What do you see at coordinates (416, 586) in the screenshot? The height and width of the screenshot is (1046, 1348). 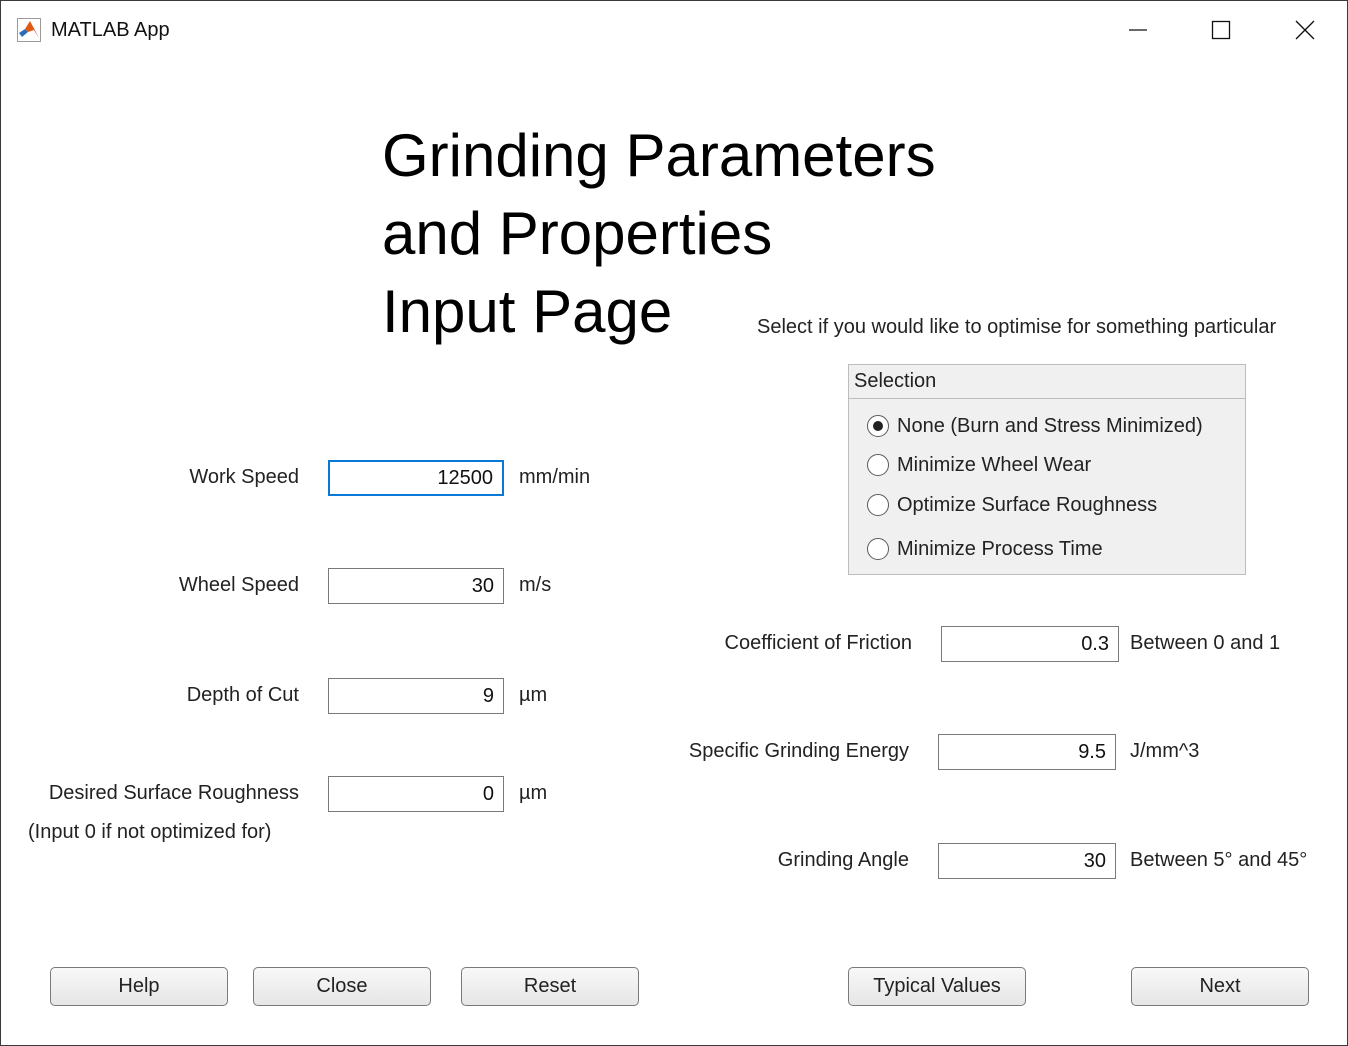 I see `wheel-speed-input` at bounding box center [416, 586].